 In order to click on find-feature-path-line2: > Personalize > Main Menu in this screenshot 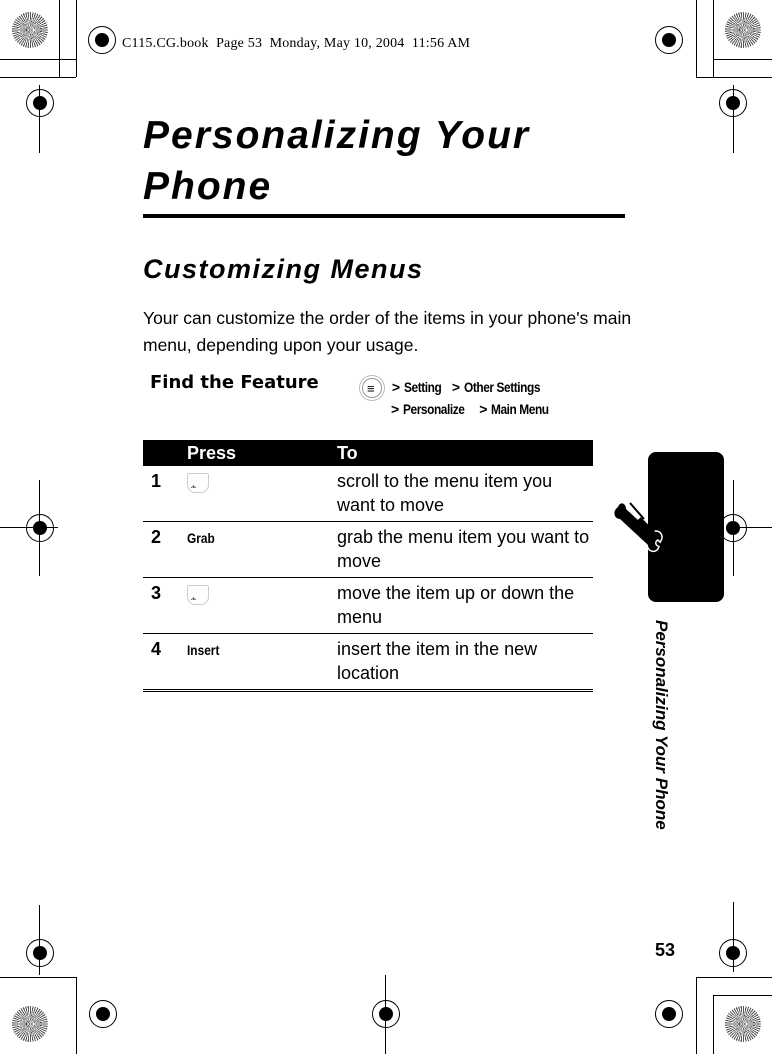, I will do `click(460, 409)`.